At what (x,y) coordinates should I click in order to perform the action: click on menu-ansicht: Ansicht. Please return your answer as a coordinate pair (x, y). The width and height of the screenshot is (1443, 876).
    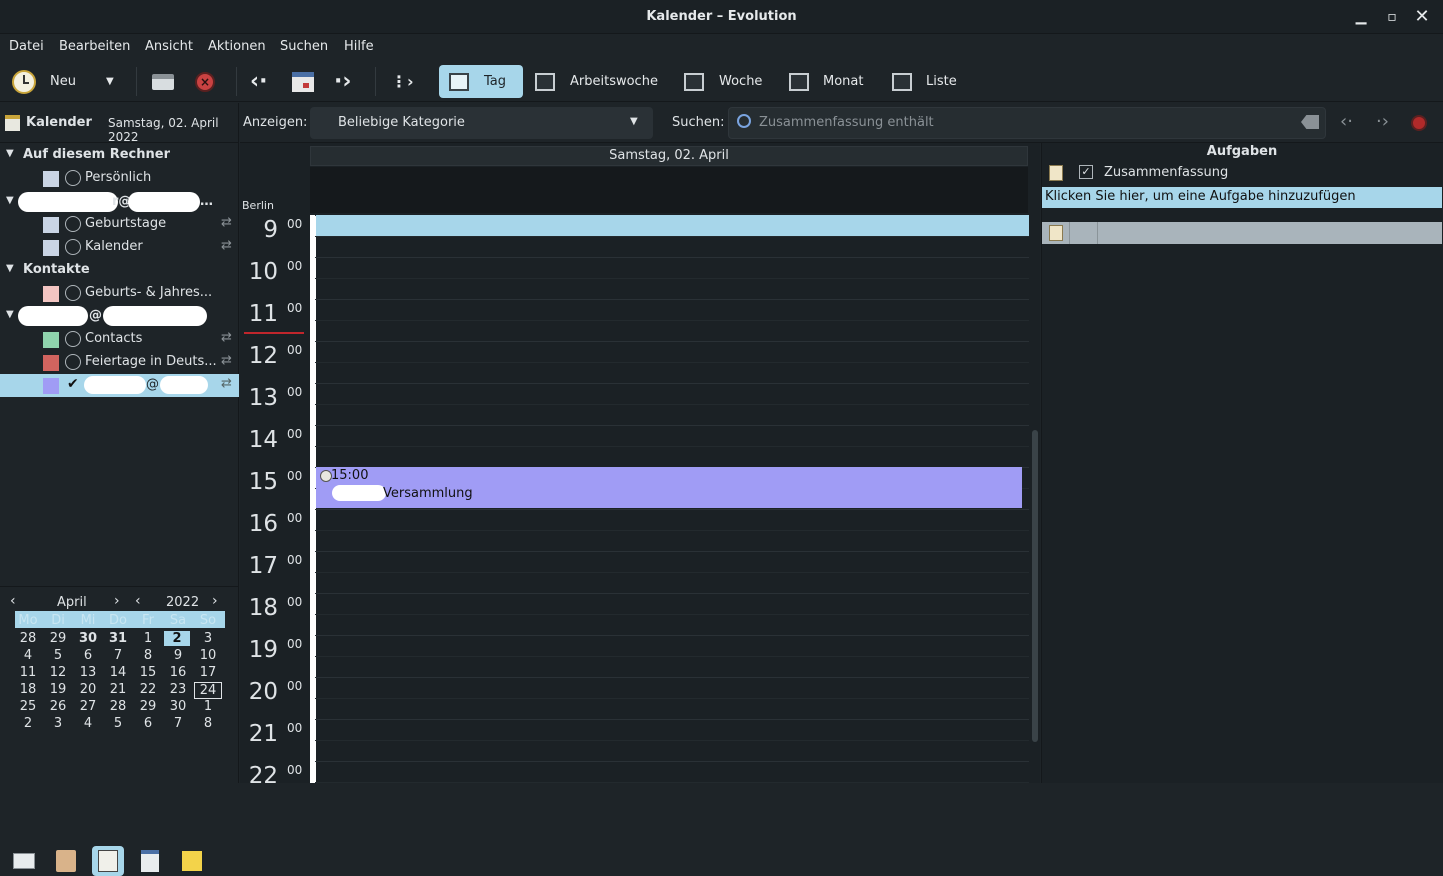
    Looking at the image, I should click on (169, 46).